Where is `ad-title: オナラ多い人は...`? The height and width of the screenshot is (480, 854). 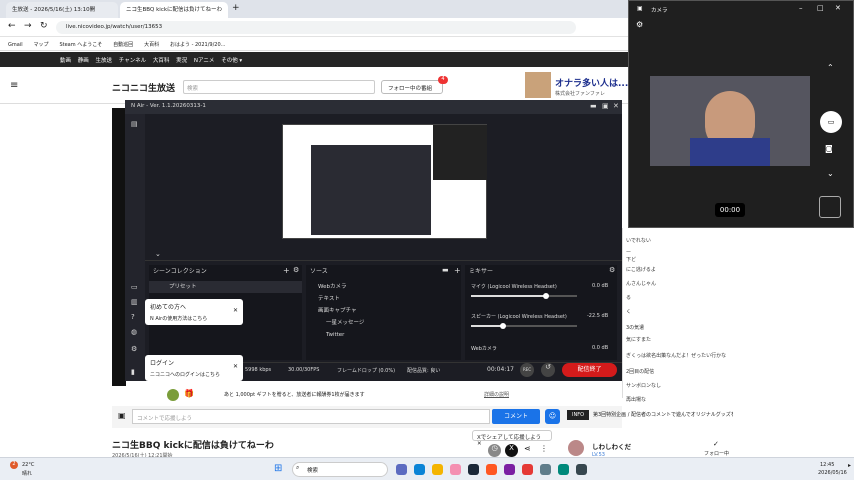
ad-title: オナラ多い人は... is located at coordinates (591, 82).